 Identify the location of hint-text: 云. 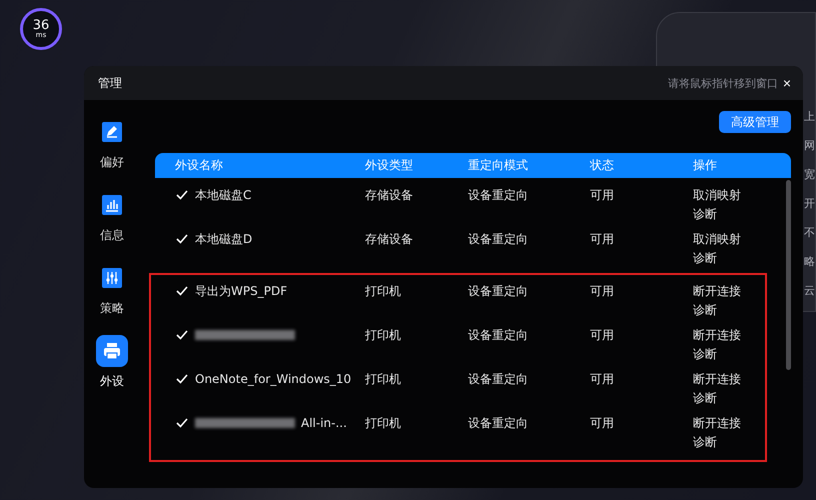
(809, 290).